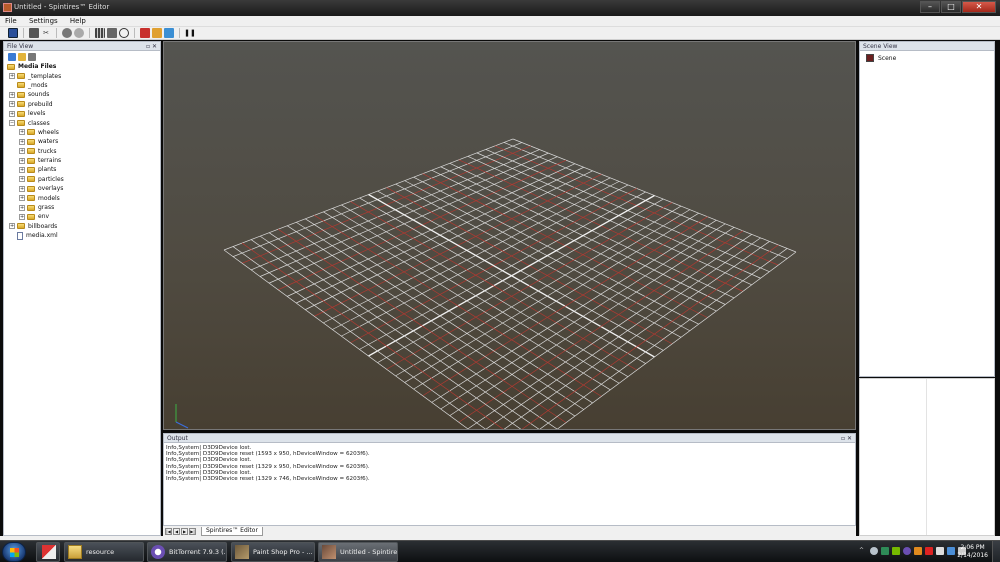 The width and height of the screenshot is (1000, 562). Describe the element at coordinates (32, 56) in the screenshot. I see `settings-icon` at that location.